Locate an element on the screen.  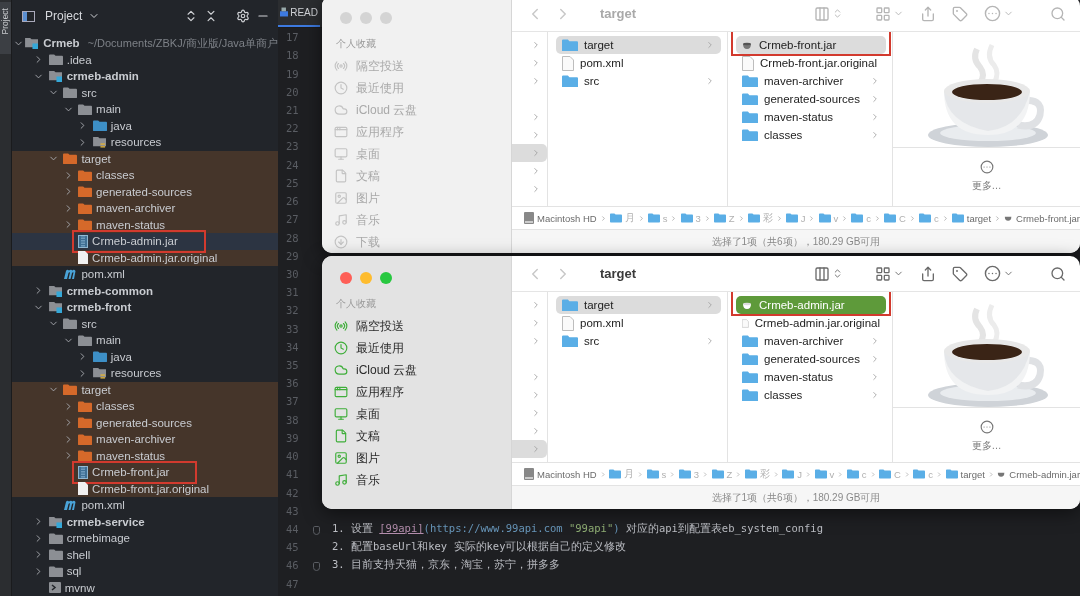
image-icon is located at coordinates (341, 198).